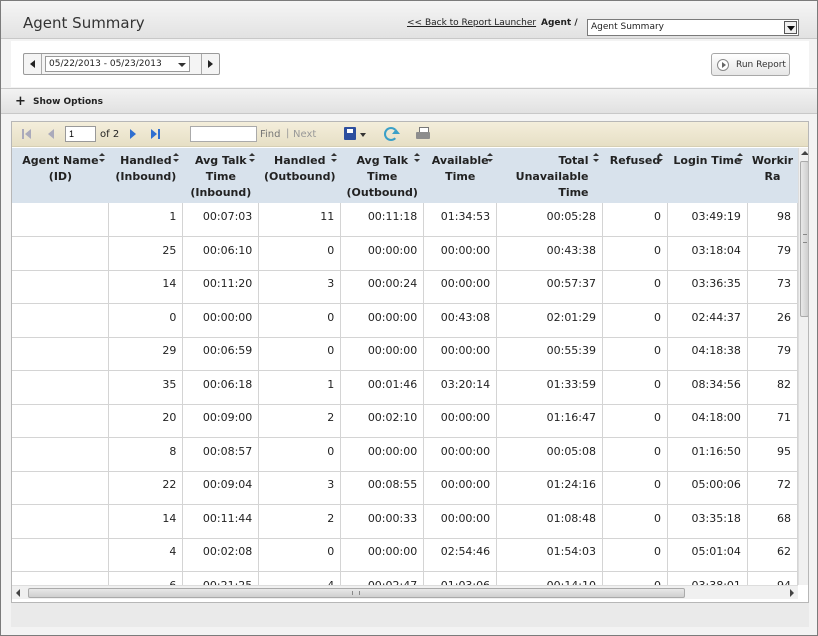  I want to click on column-header: Avg Talk Time (Inbound), so click(220, 175).